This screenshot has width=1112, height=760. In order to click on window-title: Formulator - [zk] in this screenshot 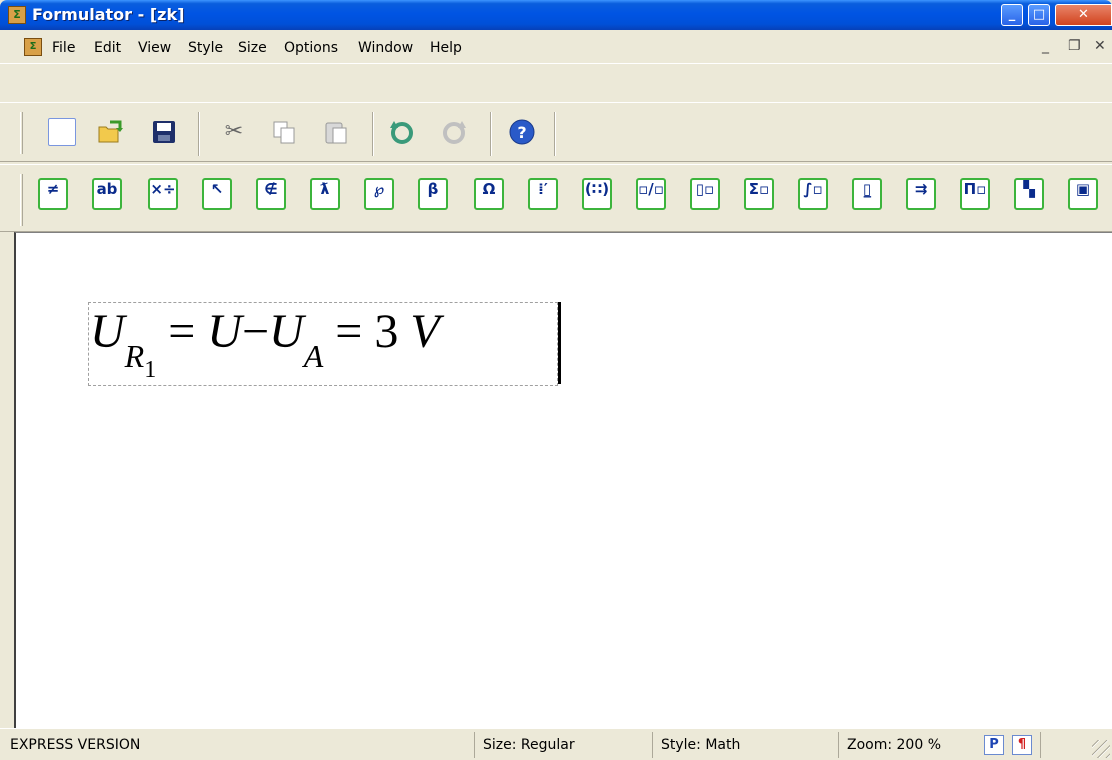, I will do `click(108, 14)`.